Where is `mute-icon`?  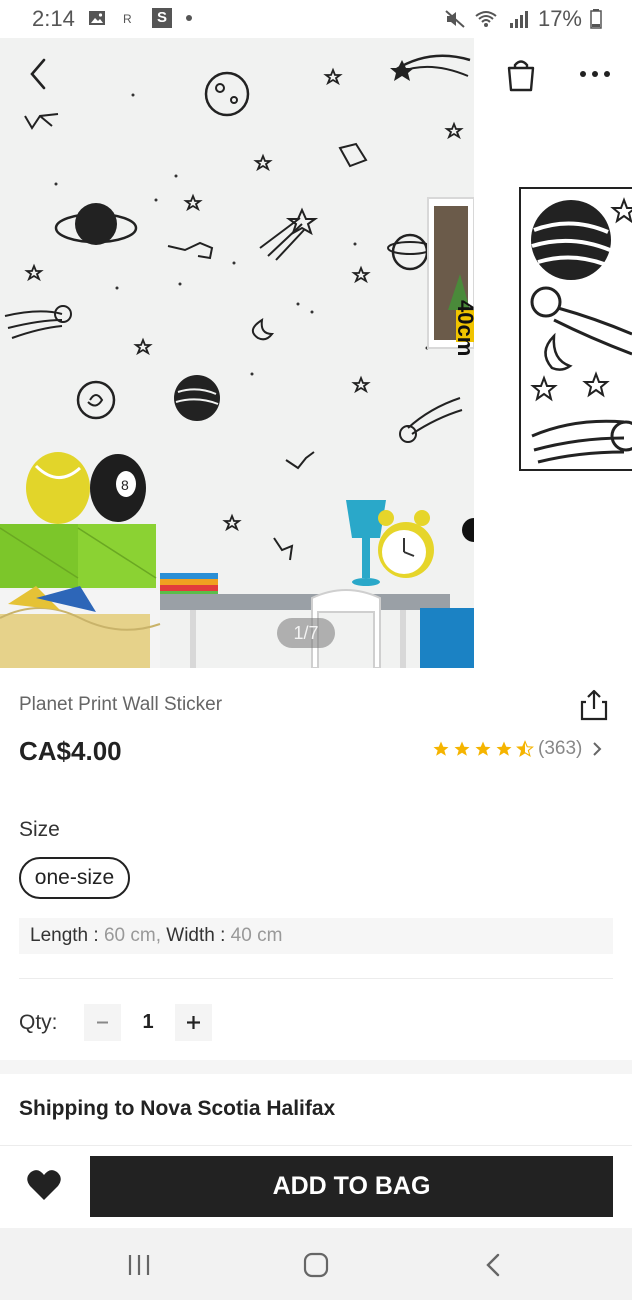
mute-icon is located at coordinates (455, 19).